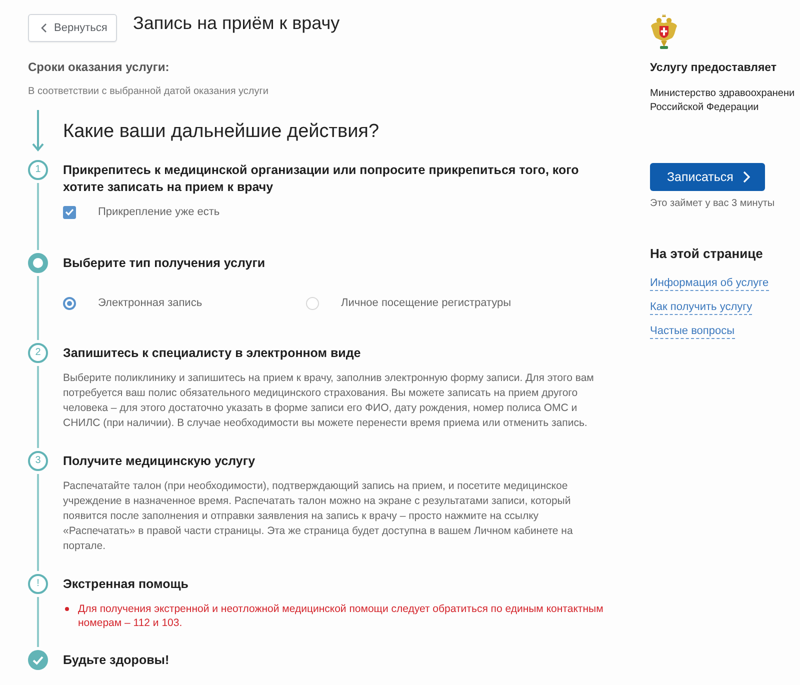 This screenshot has width=800, height=685. I want to click on section-heading: Сроки оказания услуги:, so click(99, 67).